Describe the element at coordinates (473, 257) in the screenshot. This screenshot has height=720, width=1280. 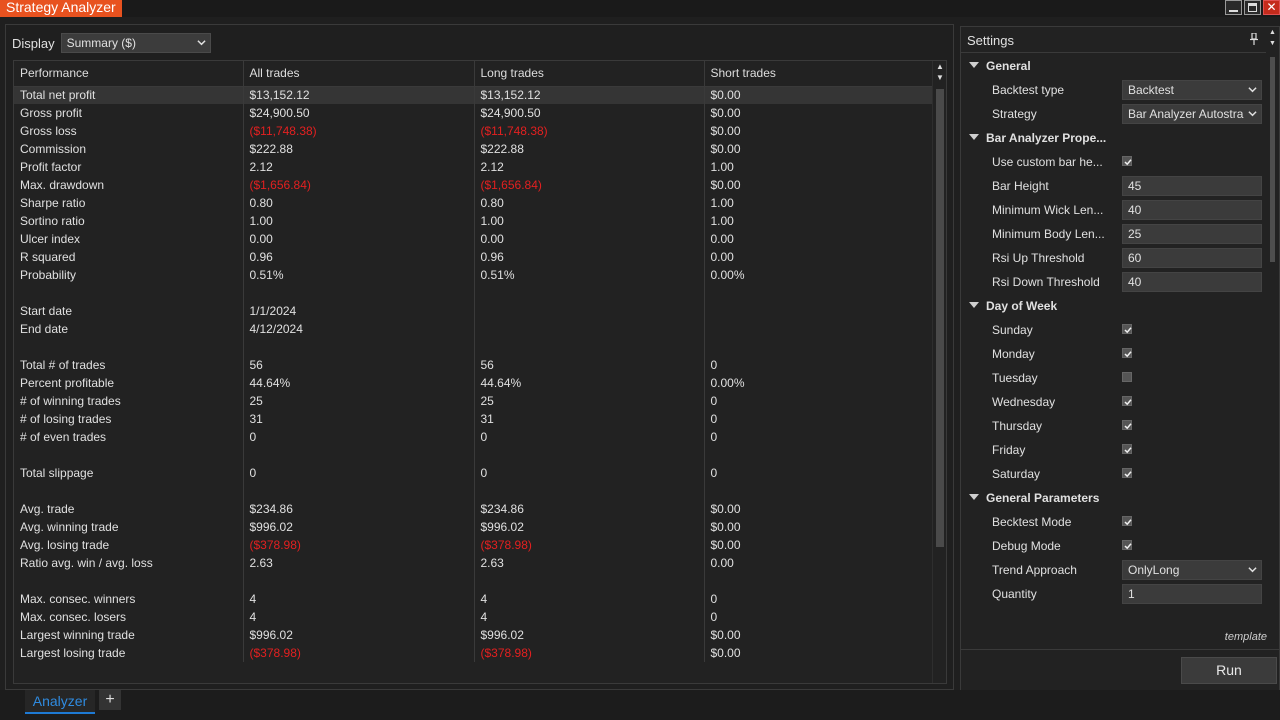
I see `table-row: R squared 0.96 0.96 0.00` at that location.